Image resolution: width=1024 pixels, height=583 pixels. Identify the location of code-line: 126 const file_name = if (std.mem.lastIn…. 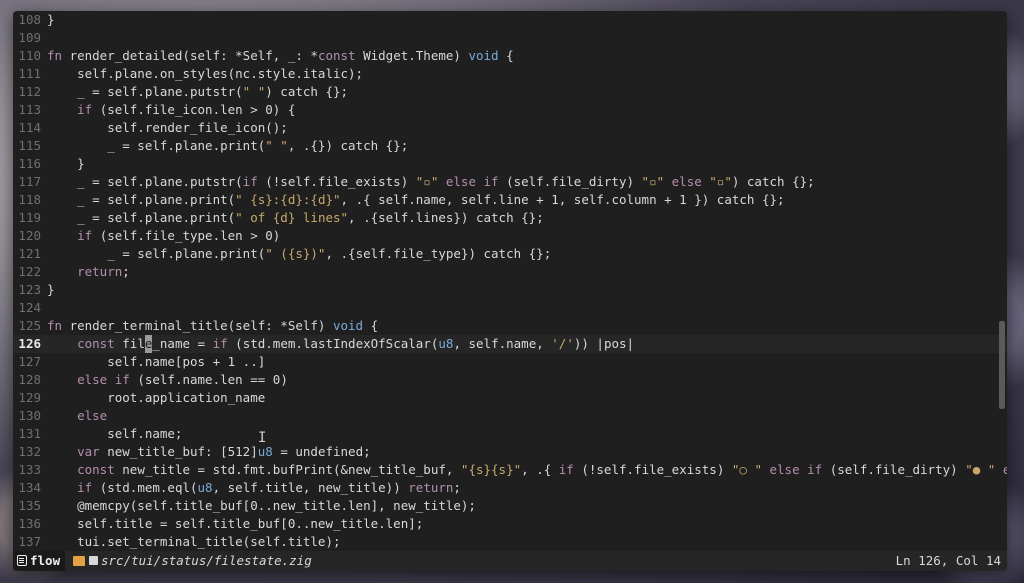
(510, 344).